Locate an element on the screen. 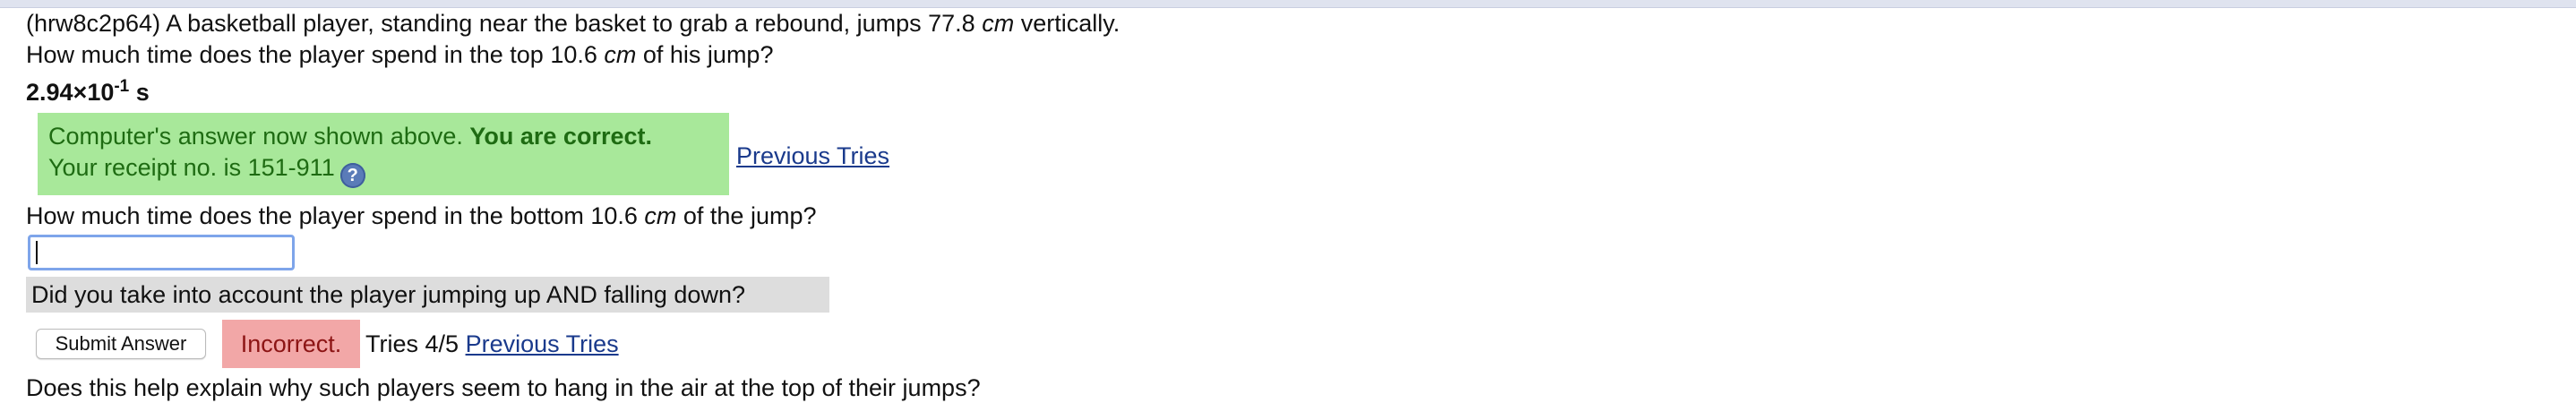  incorrect-badge: Incorrect. is located at coordinates (291, 344).